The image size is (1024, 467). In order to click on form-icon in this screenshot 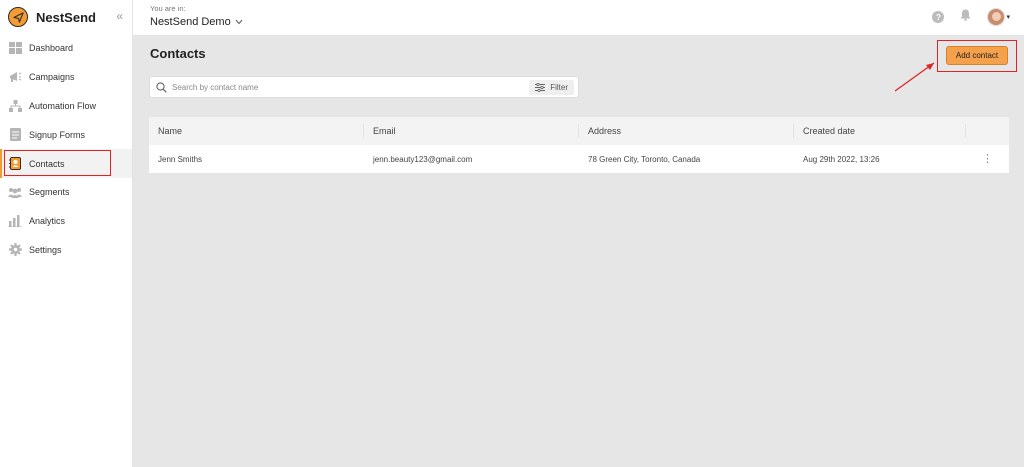, I will do `click(15, 135)`.